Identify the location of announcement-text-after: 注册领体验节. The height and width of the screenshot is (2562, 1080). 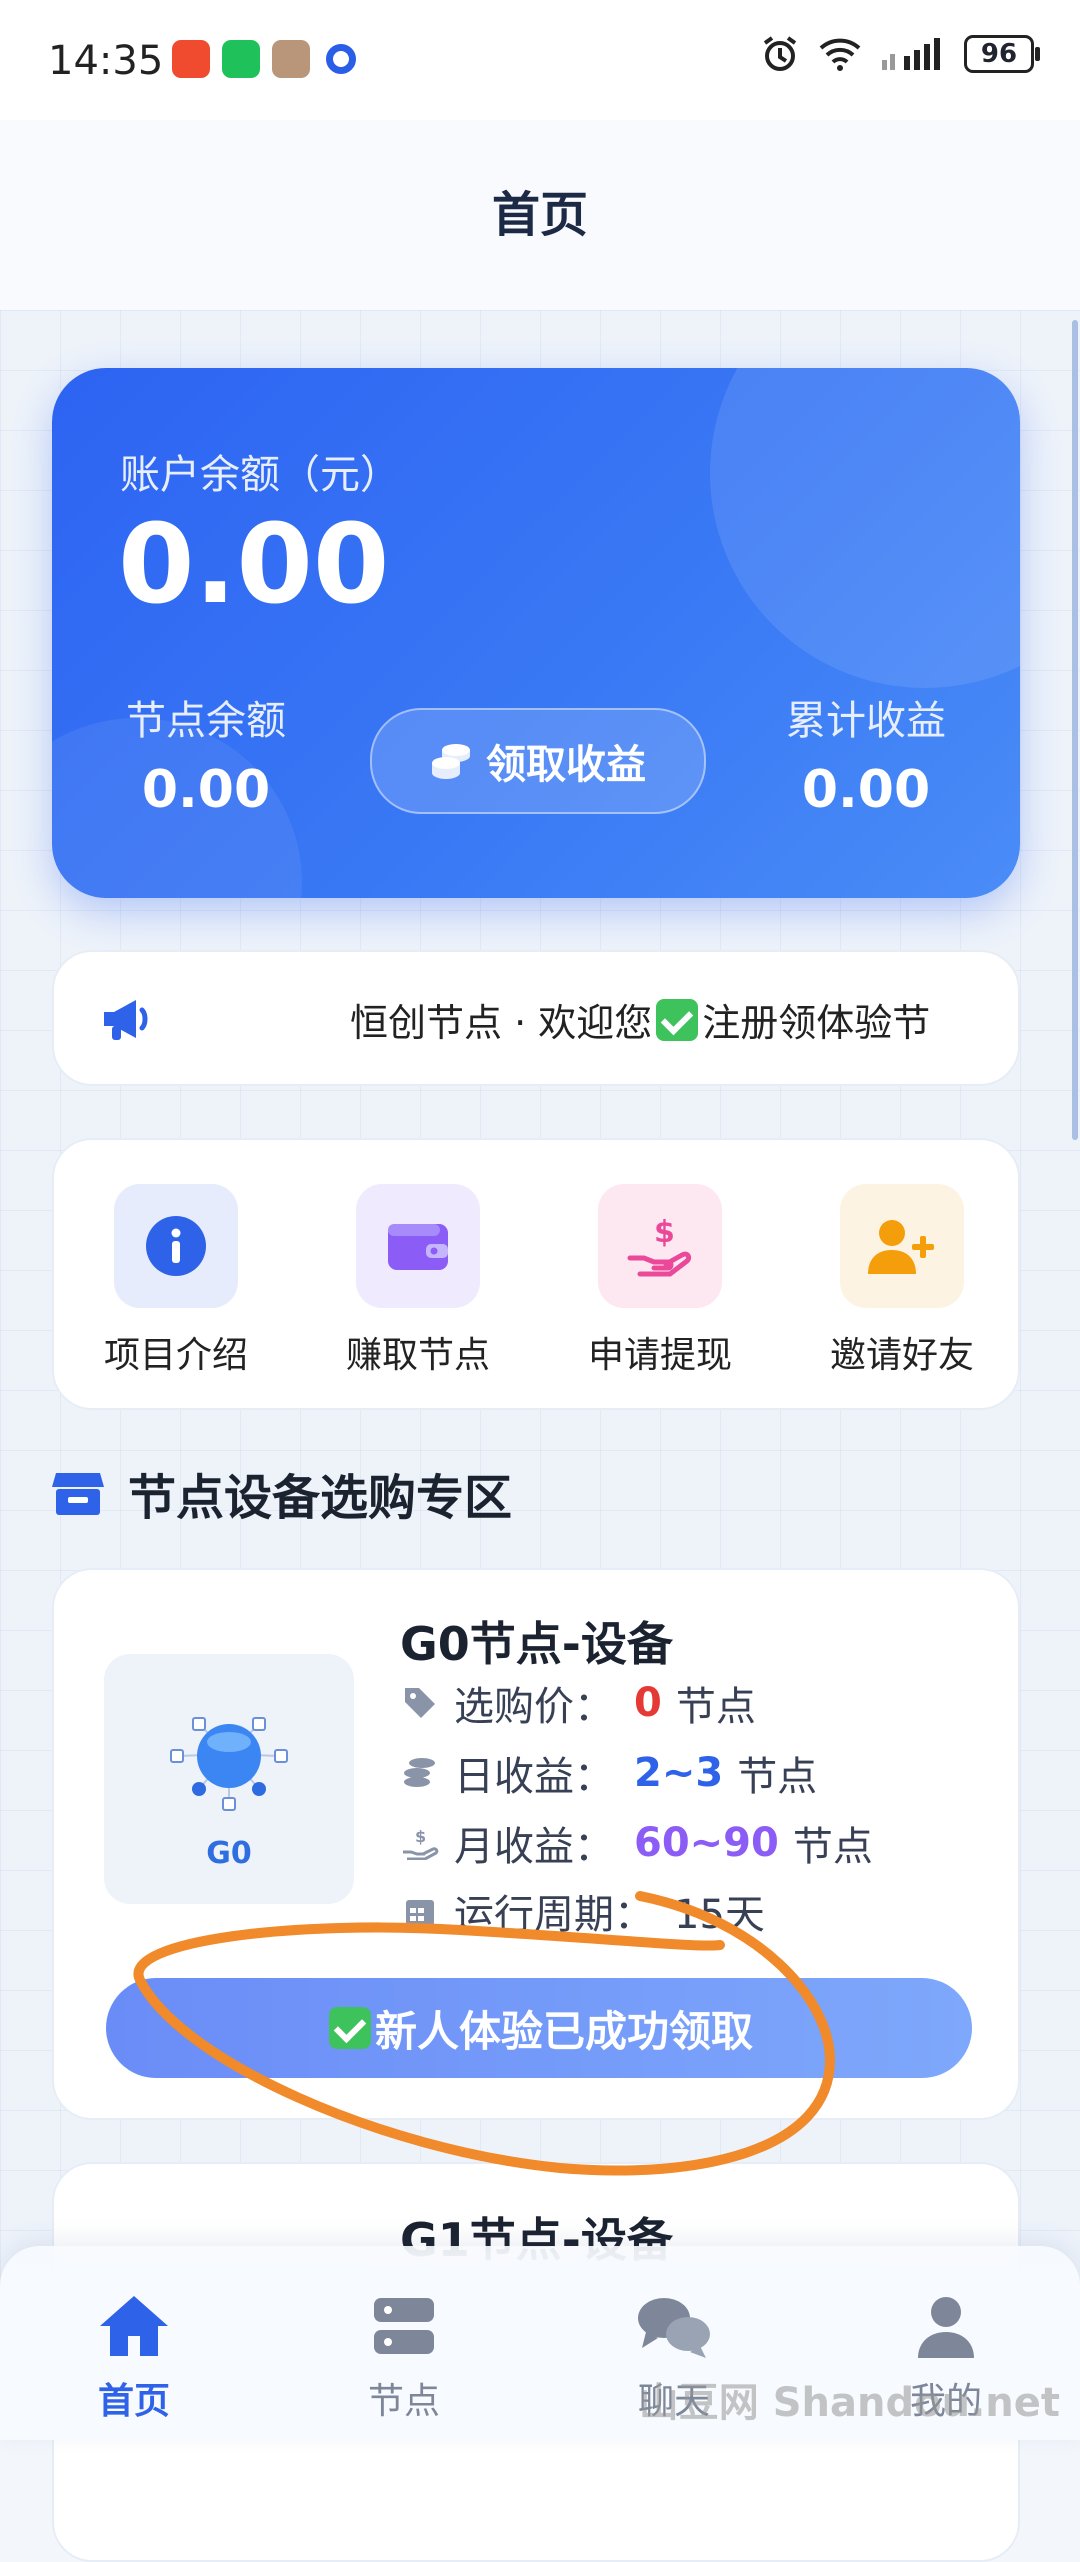
(816, 1023).